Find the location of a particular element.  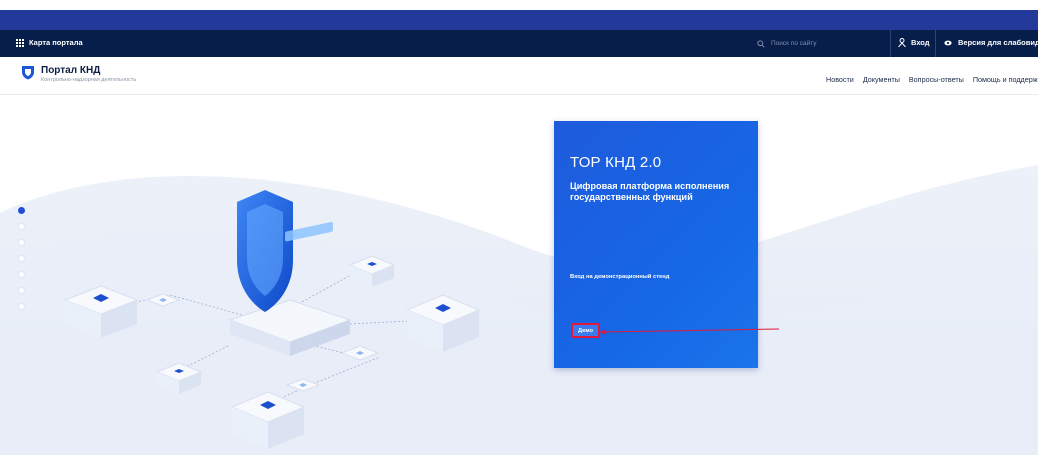

search-input: Поиск по сайту is located at coordinates (823, 43).